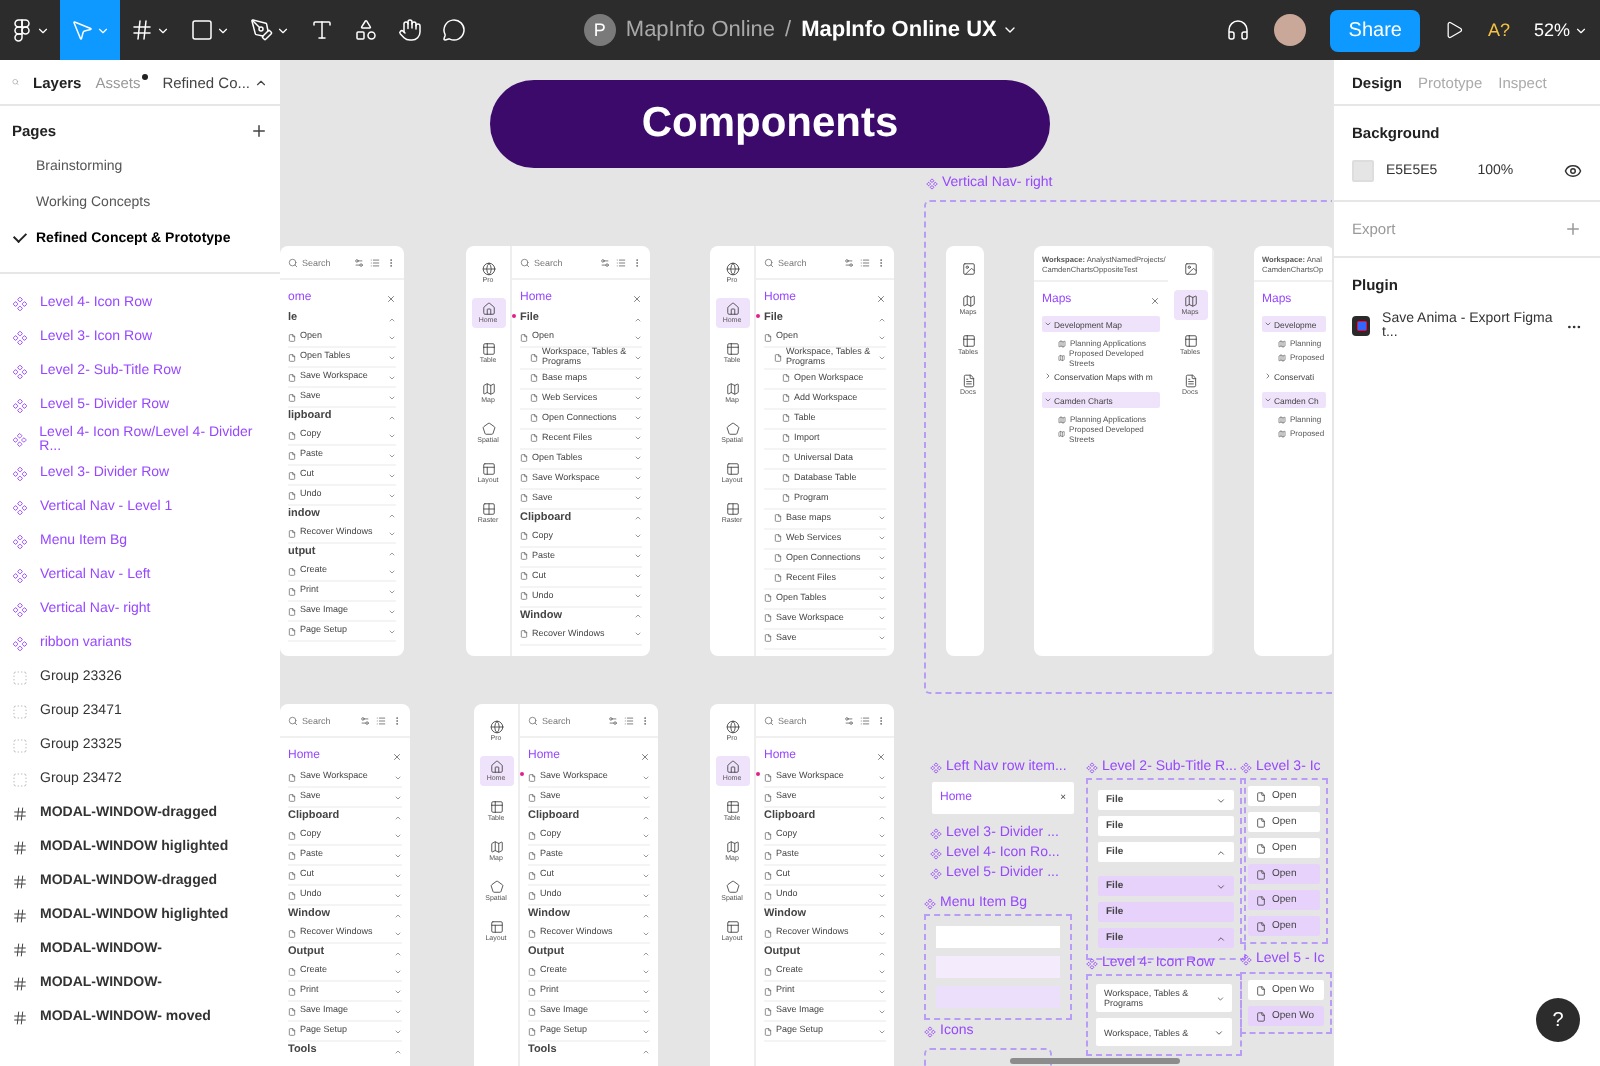 The image size is (1600, 1066). I want to click on eye-icon, so click(1573, 171).